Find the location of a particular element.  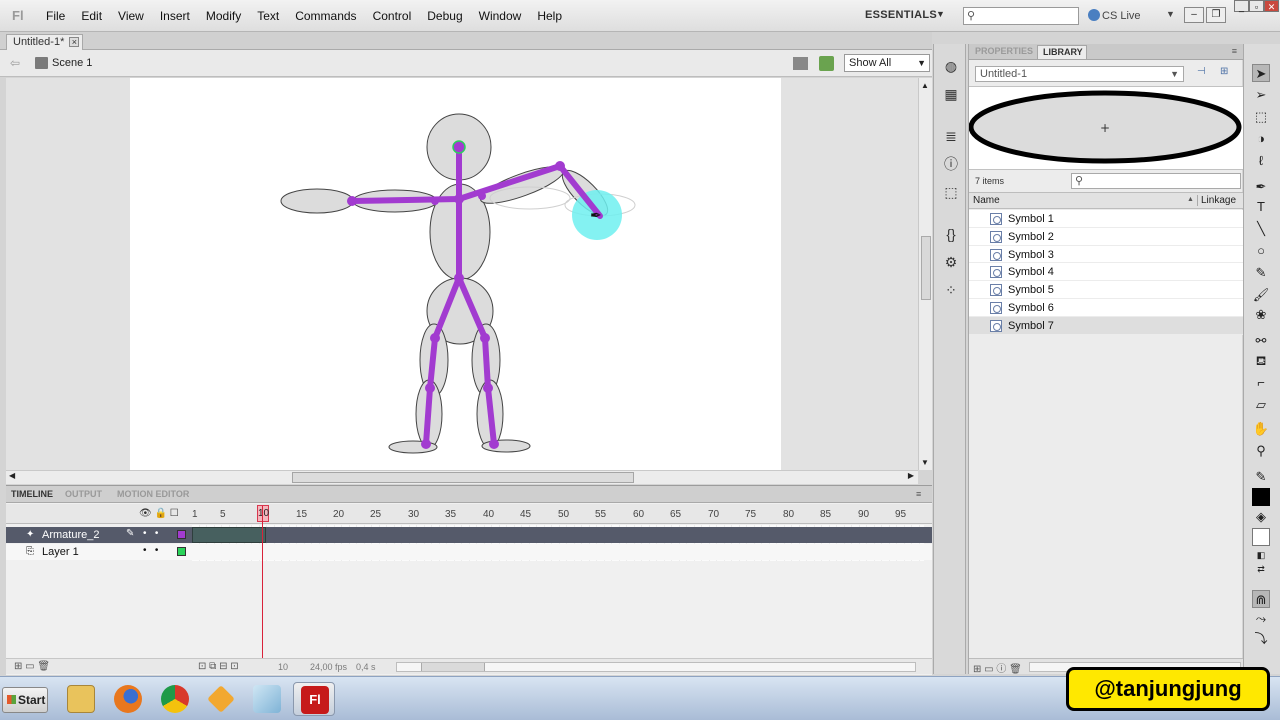

close-icon: ✕ is located at coordinates (1271, 6).